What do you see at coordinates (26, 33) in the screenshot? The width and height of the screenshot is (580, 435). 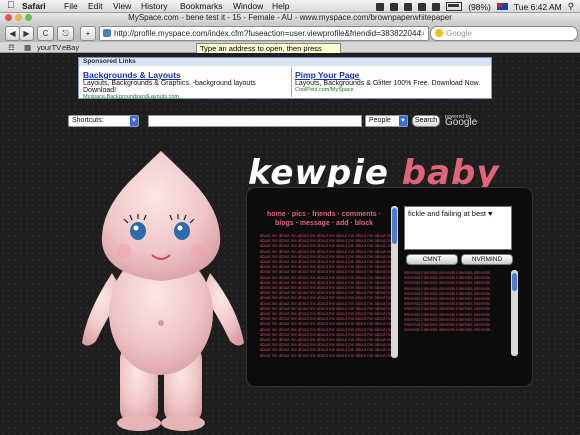 I see `forward-button: ▶` at bounding box center [26, 33].